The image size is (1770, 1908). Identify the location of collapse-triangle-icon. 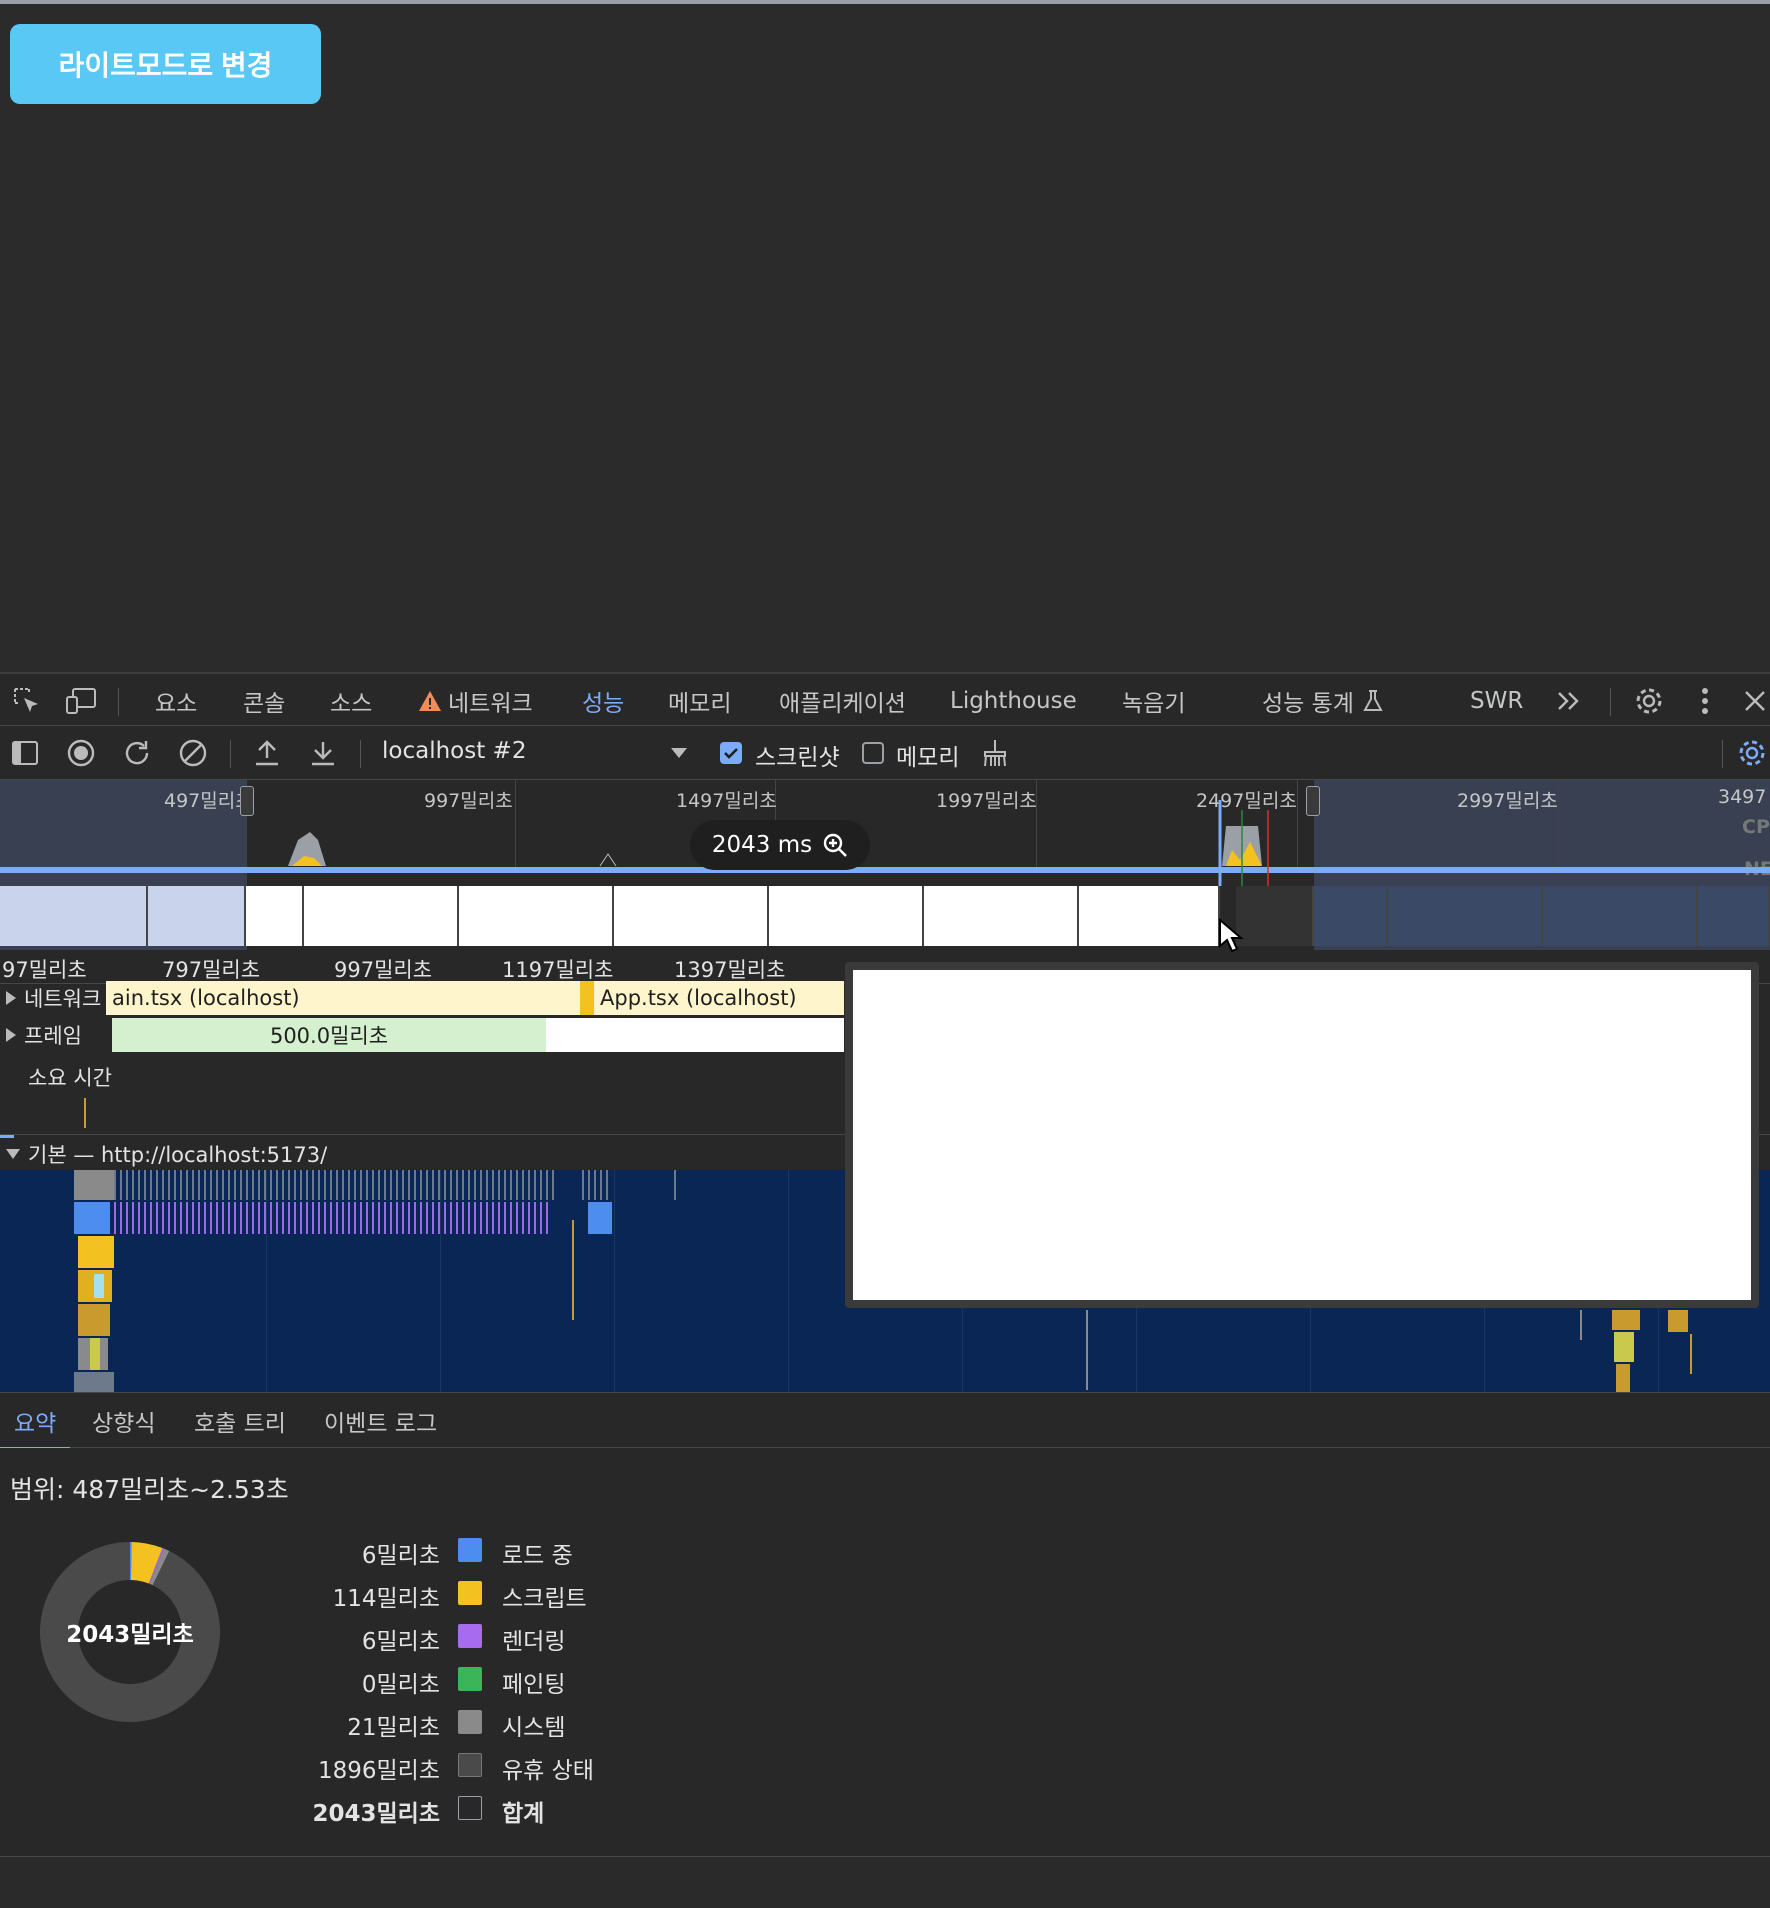
(13, 1154).